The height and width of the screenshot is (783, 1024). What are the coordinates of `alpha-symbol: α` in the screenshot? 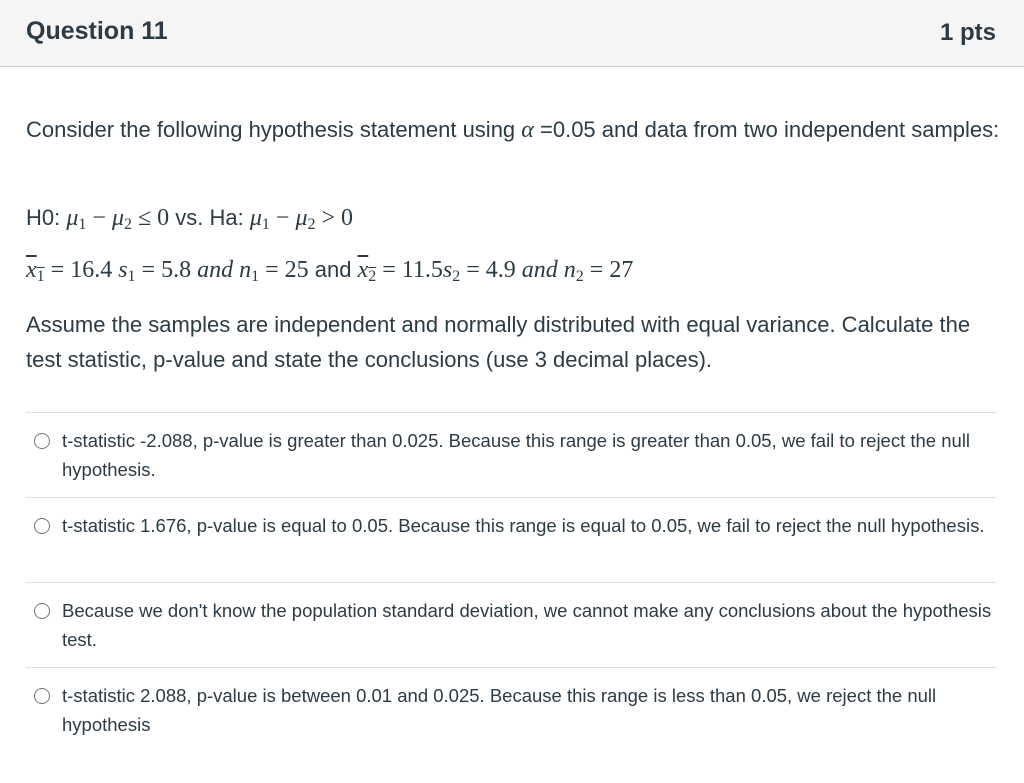 It's located at (527, 130).